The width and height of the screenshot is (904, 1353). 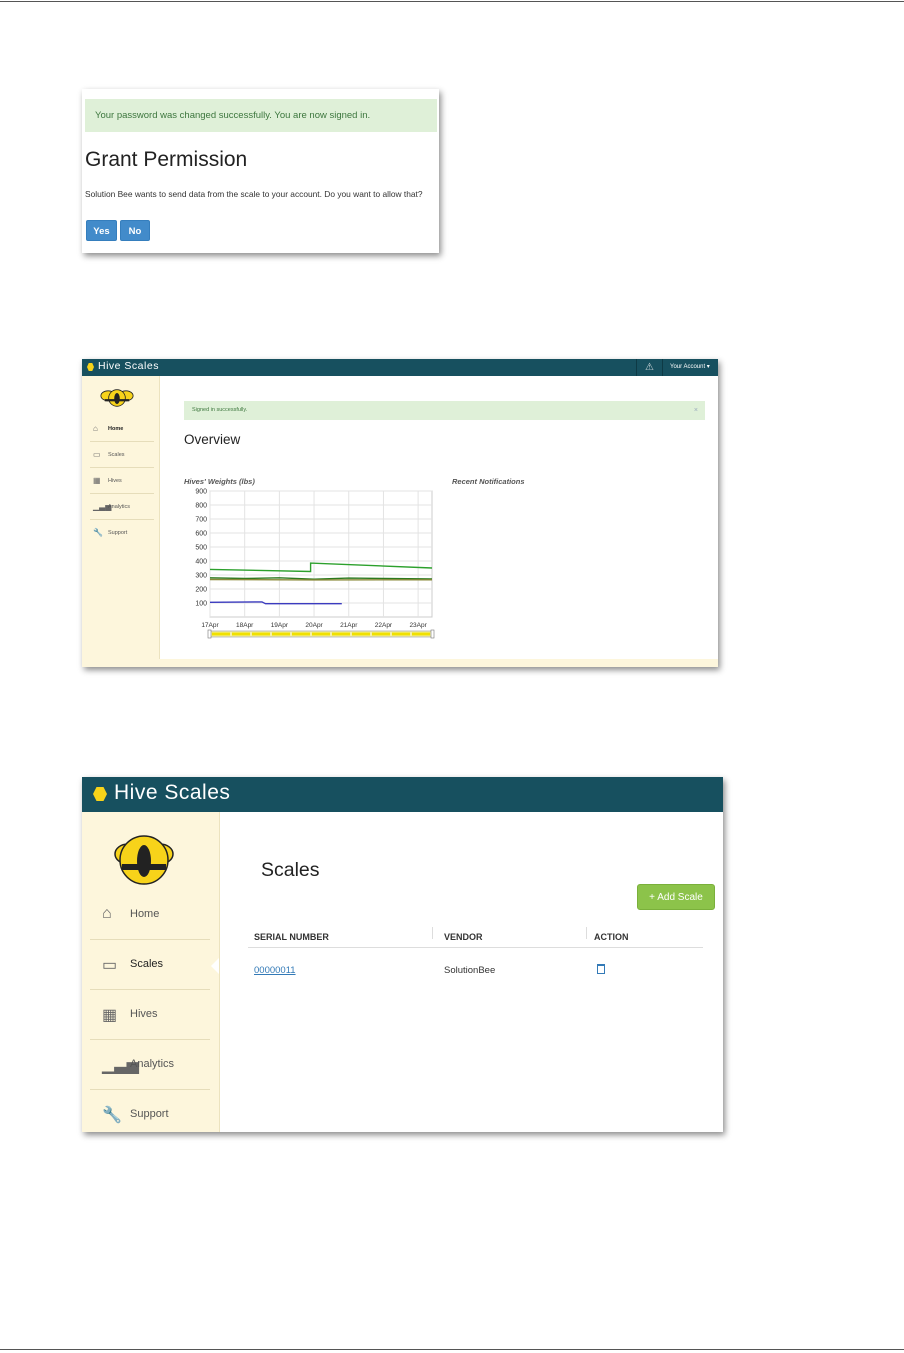 I want to click on y-tick-label: 700, so click(x=201, y=520).